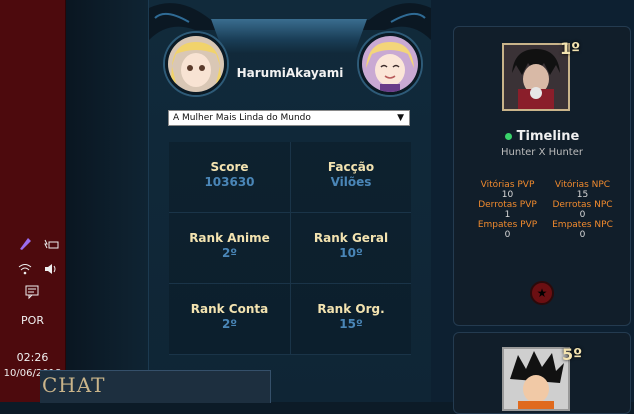 The height and width of the screenshot is (414, 634). I want to click on stat-value: 103630, so click(229, 182).